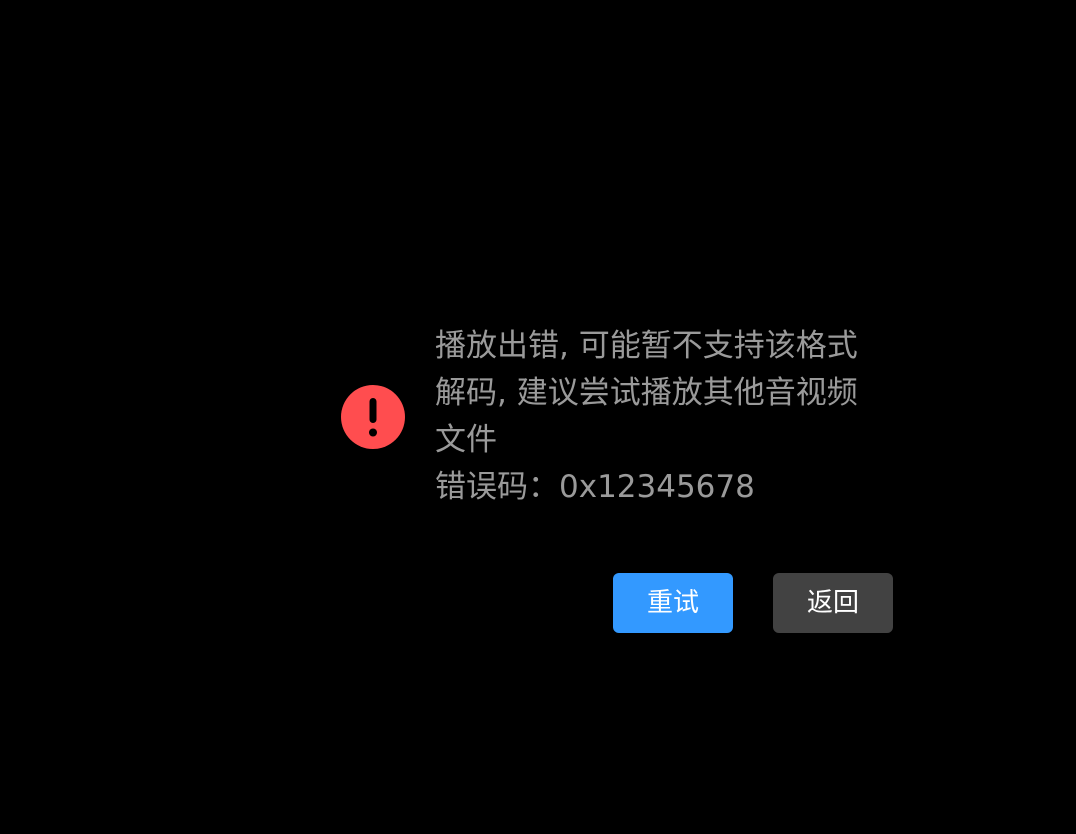 The width and height of the screenshot is (1076, 834). I want to click on exclamation-circle-icon, so click(373, 417).